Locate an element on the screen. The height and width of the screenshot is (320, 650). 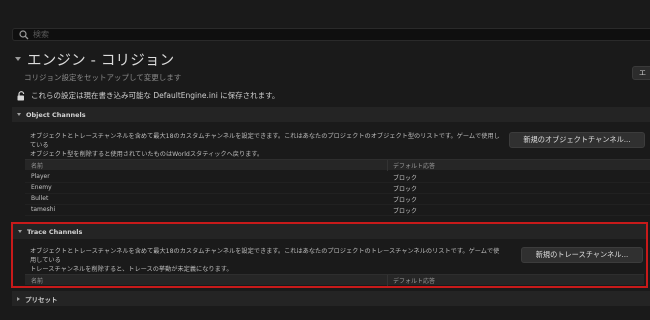
title-row: エンジン - コリジョン is located at coordinates (94, 59).